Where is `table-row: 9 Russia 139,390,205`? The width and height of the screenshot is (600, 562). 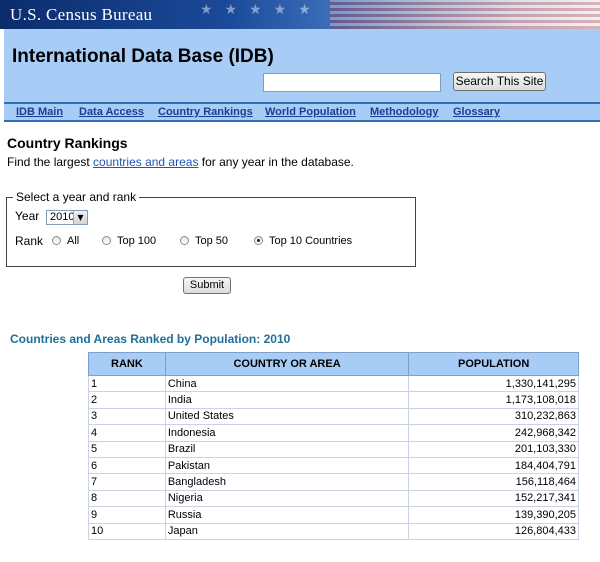
table-row: 9 Russia 139,390,205 is located at coordinates (333, 515).